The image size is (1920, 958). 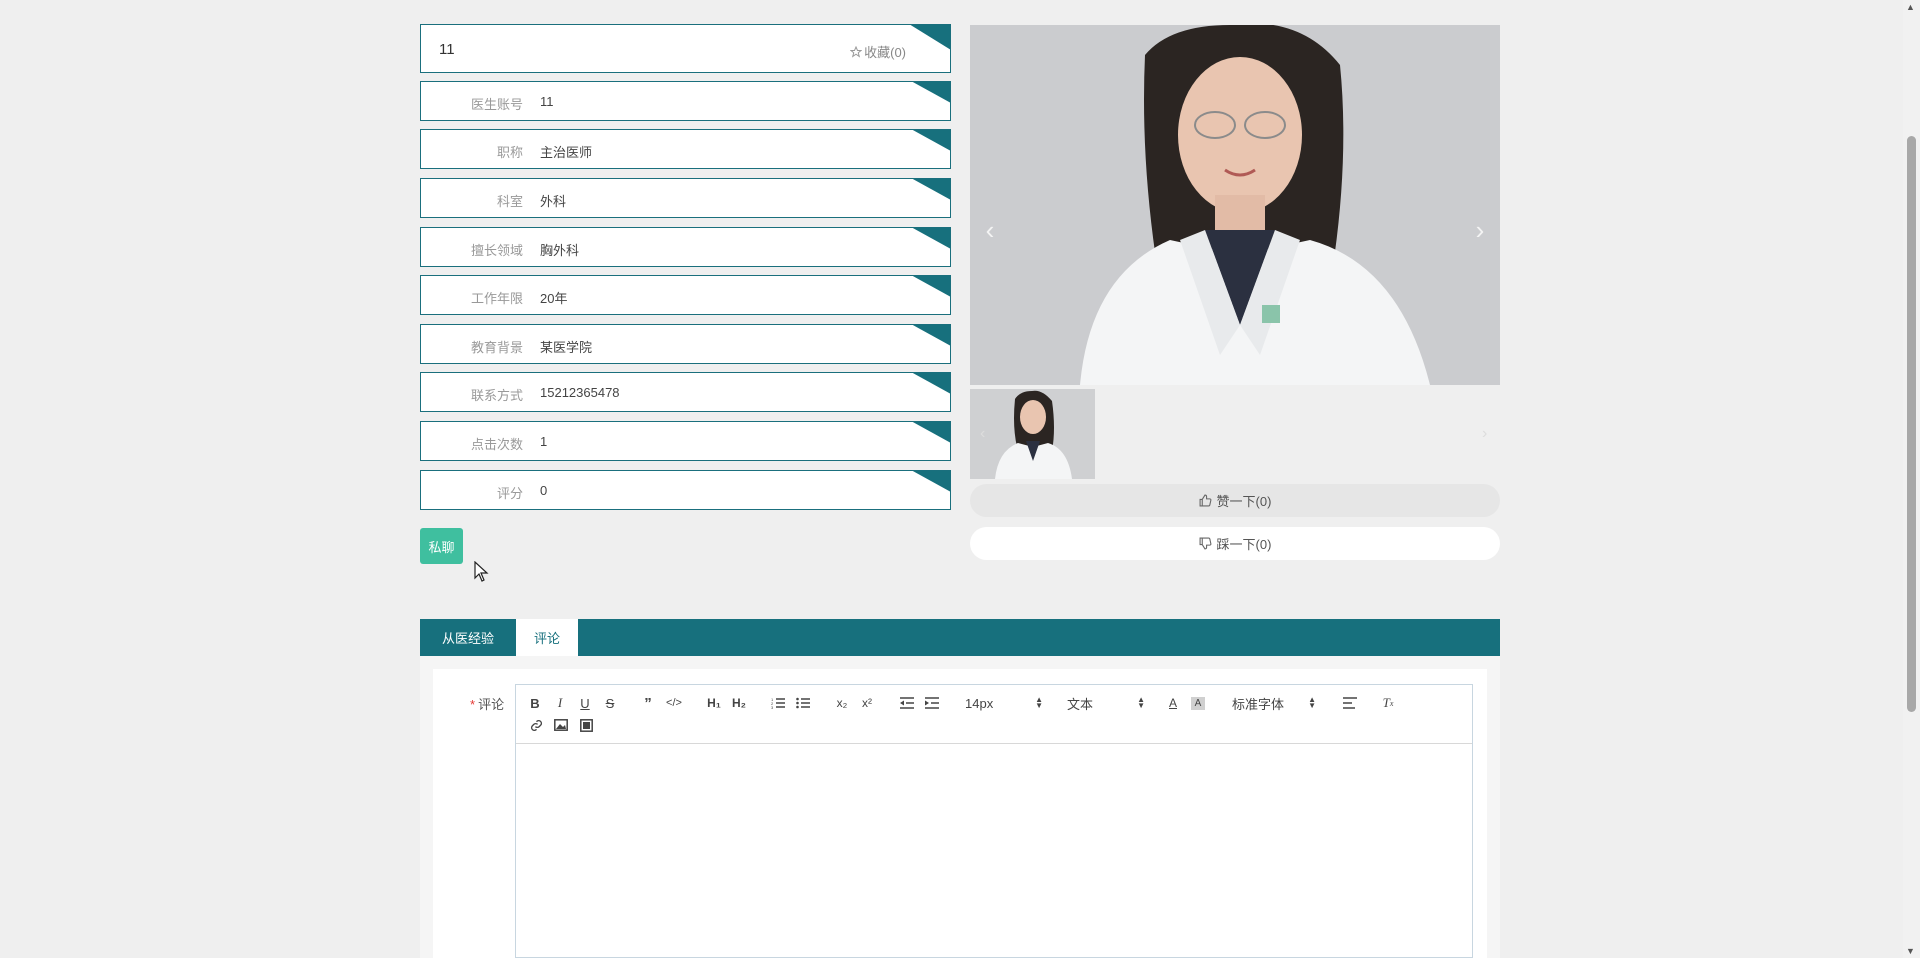 I want to click on field-value: 胸外科, so click(x=560, y=250).